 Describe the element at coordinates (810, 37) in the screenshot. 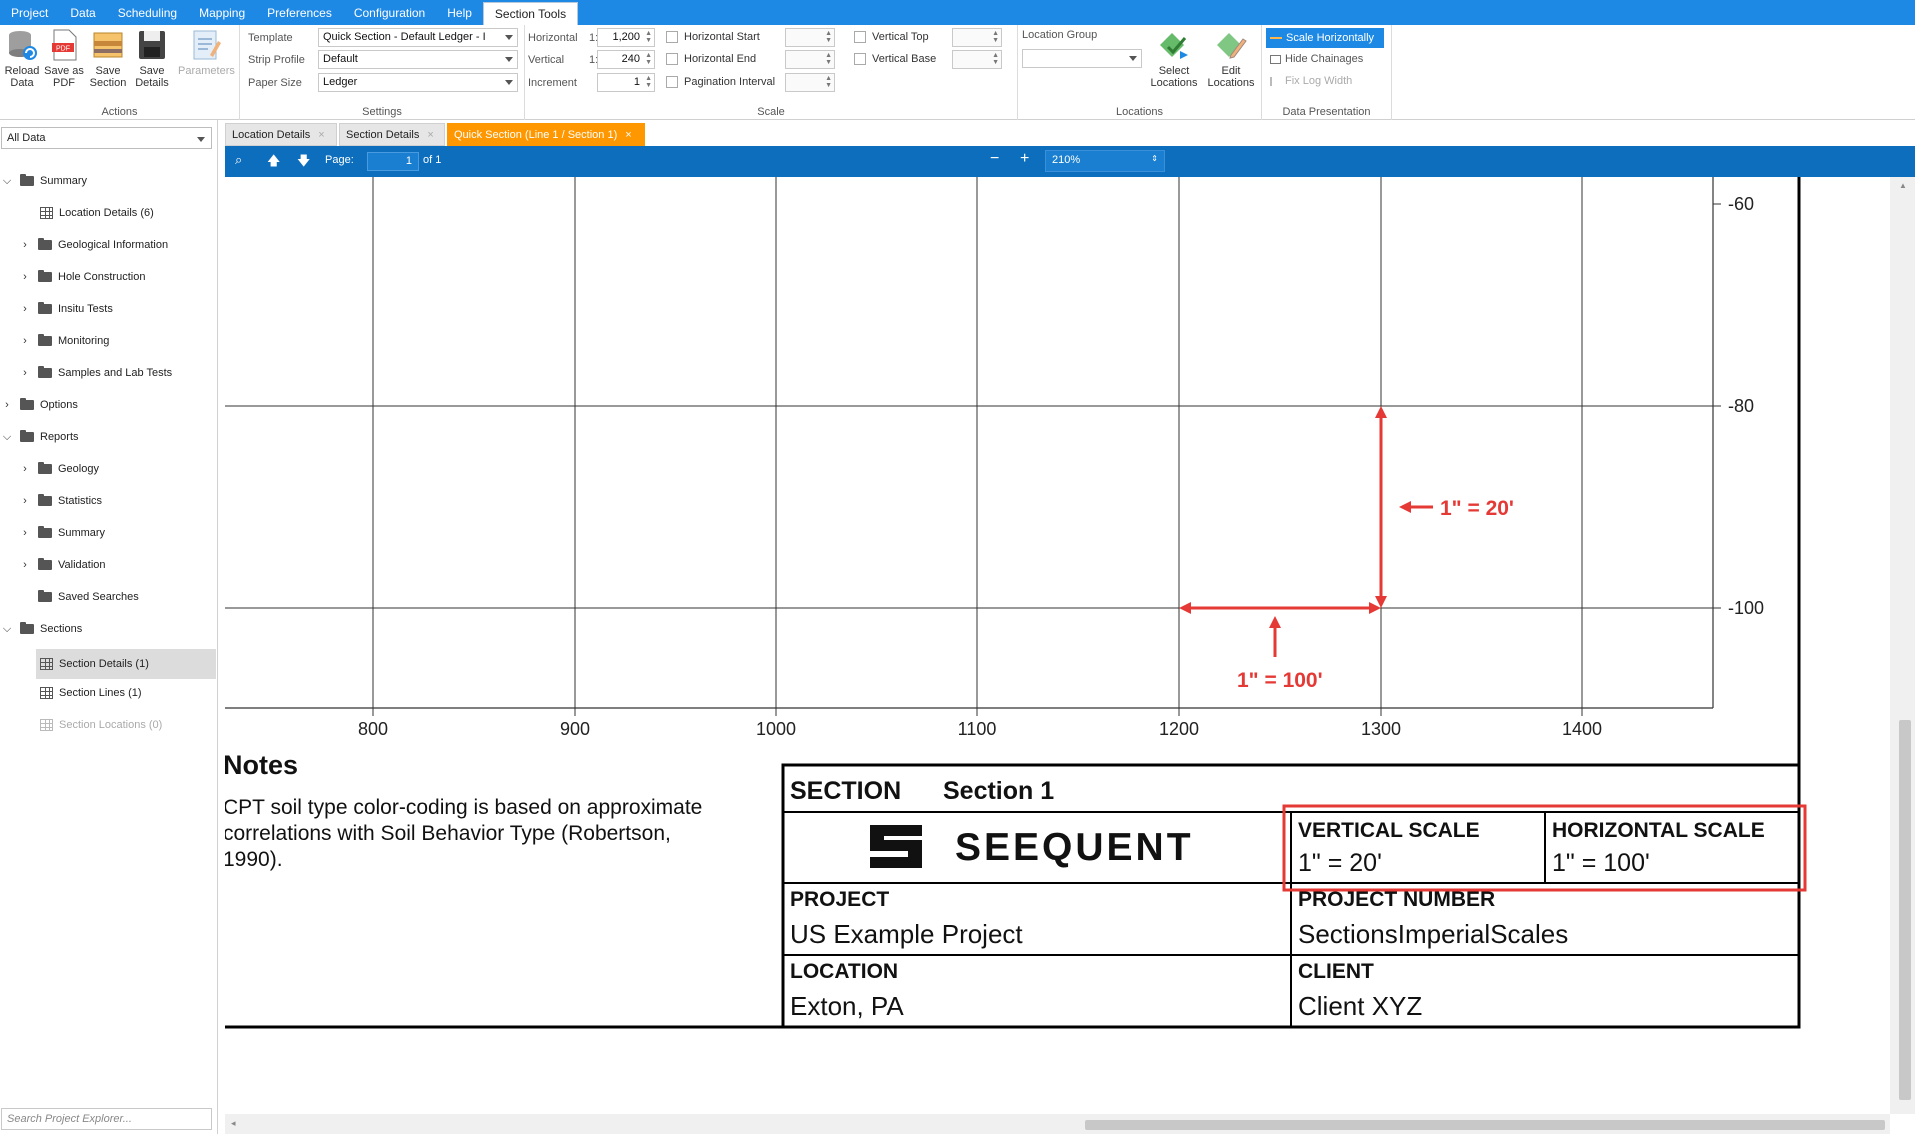

I see `horizontal-start-input: ▲ ▼` at that location.